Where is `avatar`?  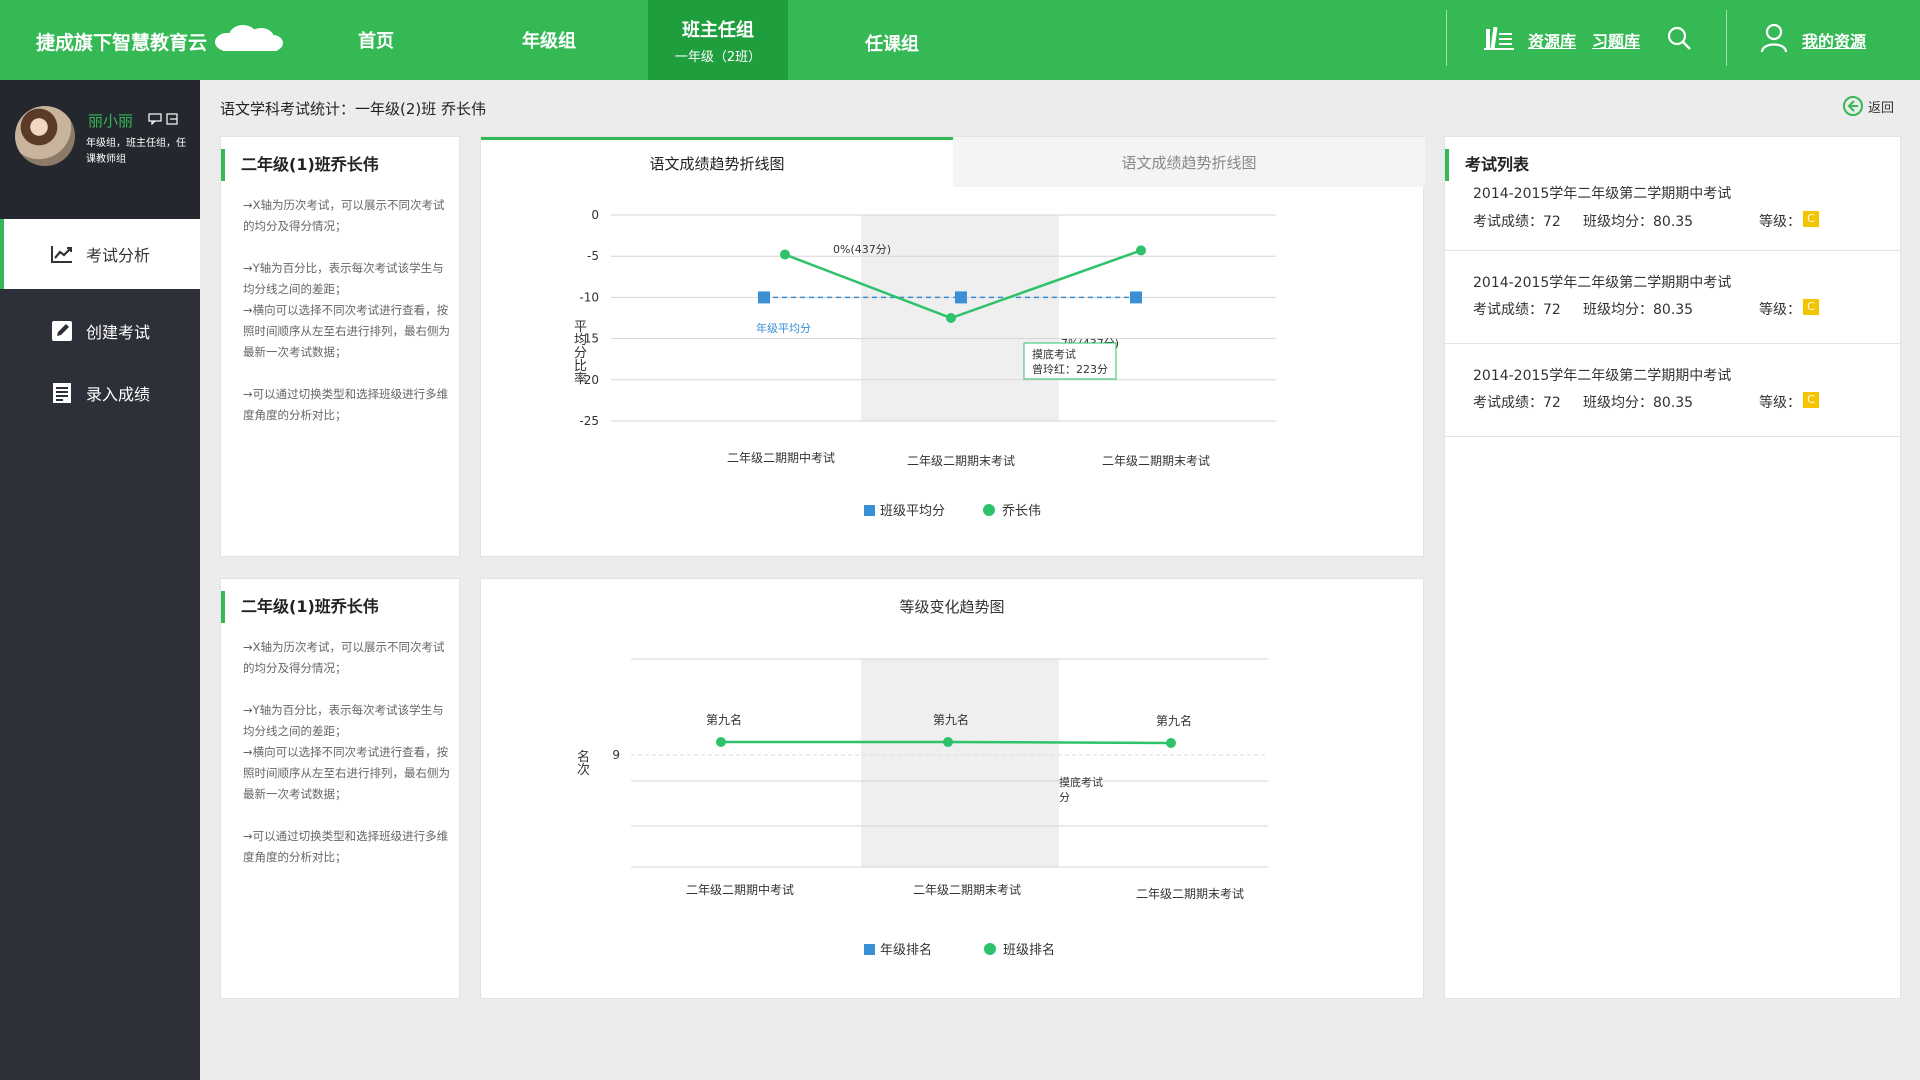
avatar is located at coordinates (45, 136).